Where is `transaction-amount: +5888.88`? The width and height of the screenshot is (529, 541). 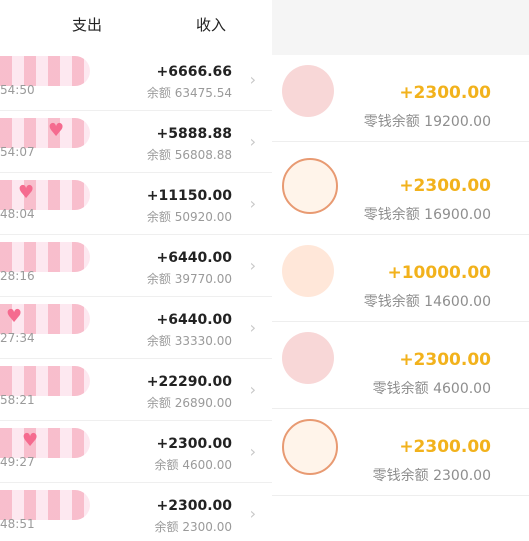
transaction-amount: +5888.88 is located at coordinates (194, 134).